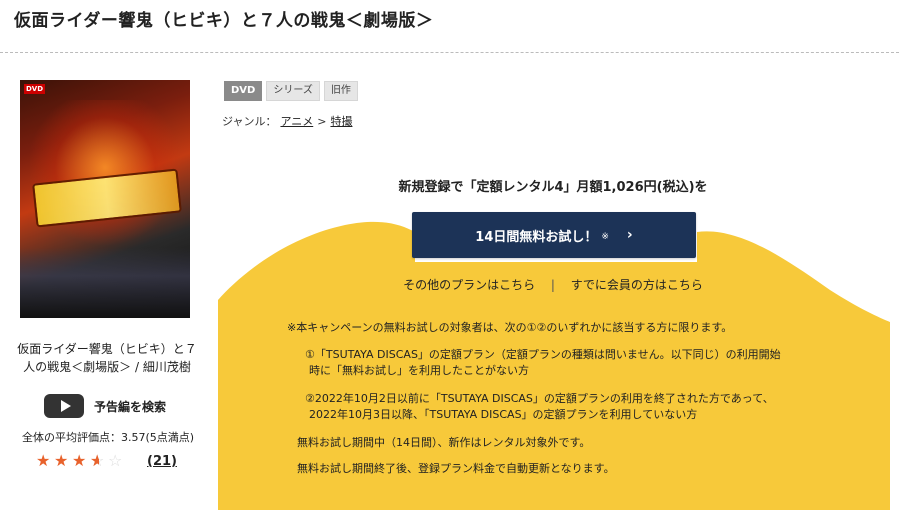 This screenshot has height=532, width=899. What do you see at coordinates (456, 468) in the screenshot?
I see `terms-note-2: 無料お試し期間終了後、登録プラン料金で自動更新となります。` at bounding box center [456, 468].